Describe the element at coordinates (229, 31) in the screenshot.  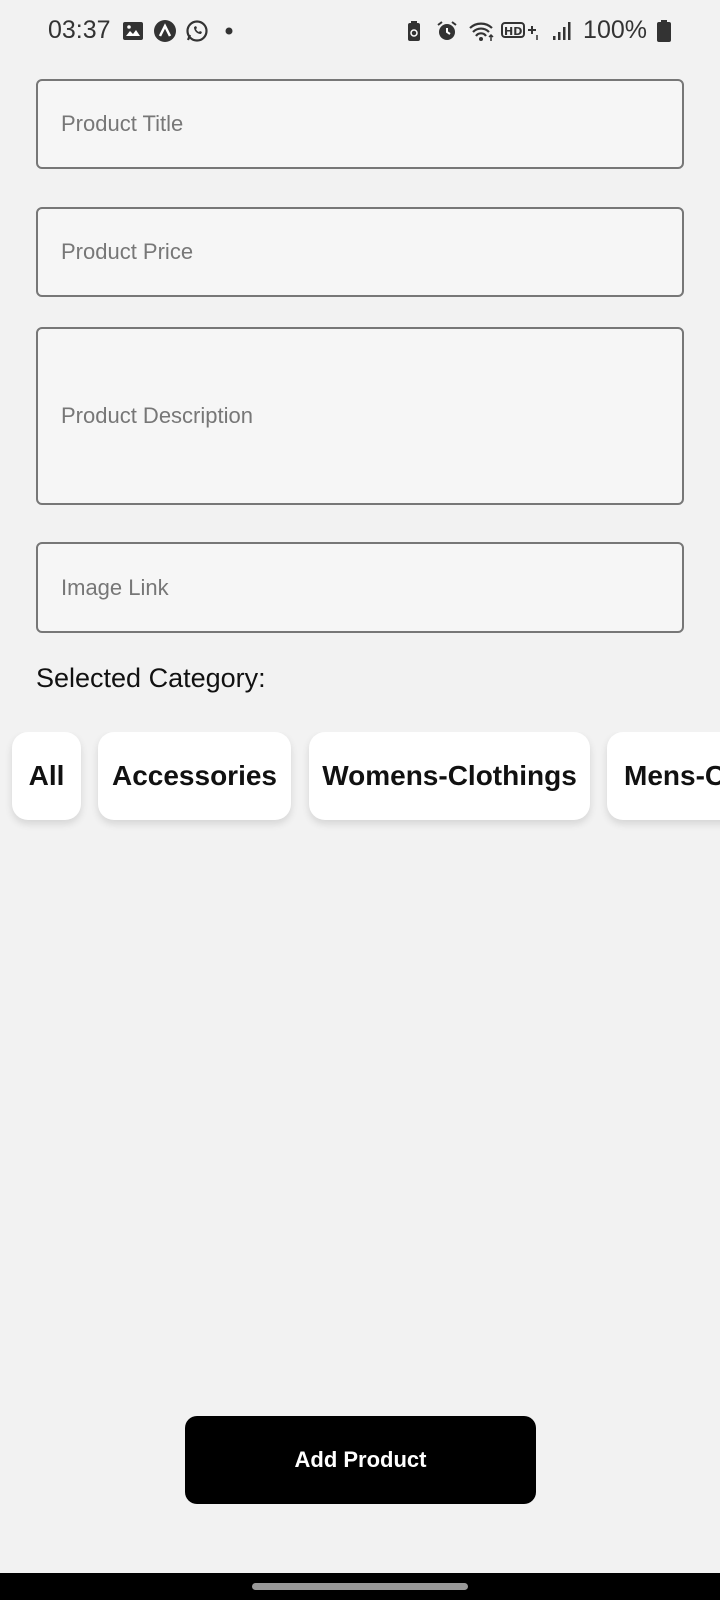
I see `dot-icon` at that location.